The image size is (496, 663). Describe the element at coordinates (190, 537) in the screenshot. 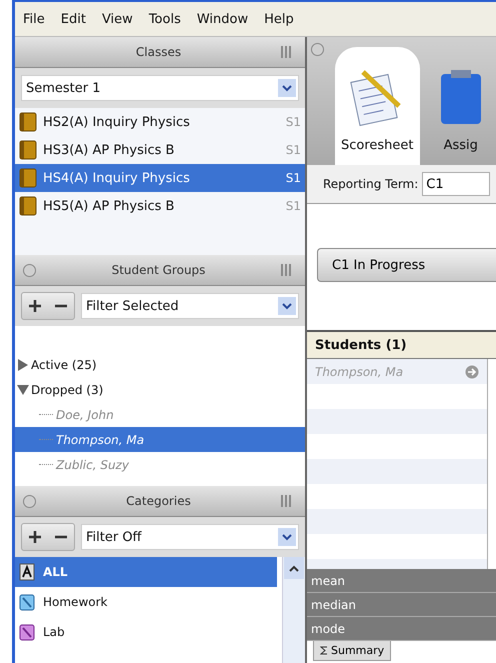

I see `dropdown: Filter Off` at that location.